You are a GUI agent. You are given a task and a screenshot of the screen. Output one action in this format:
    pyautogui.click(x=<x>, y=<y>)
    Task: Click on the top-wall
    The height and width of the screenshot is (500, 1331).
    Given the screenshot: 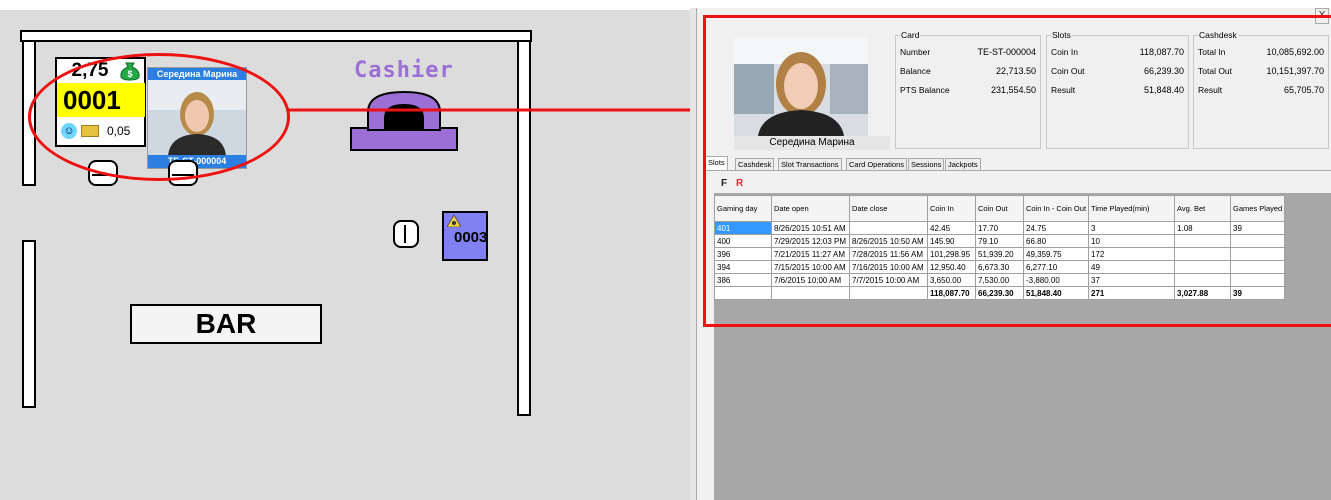 What is the action you would take?
    pyautogui.click(x=276, y=36)
    